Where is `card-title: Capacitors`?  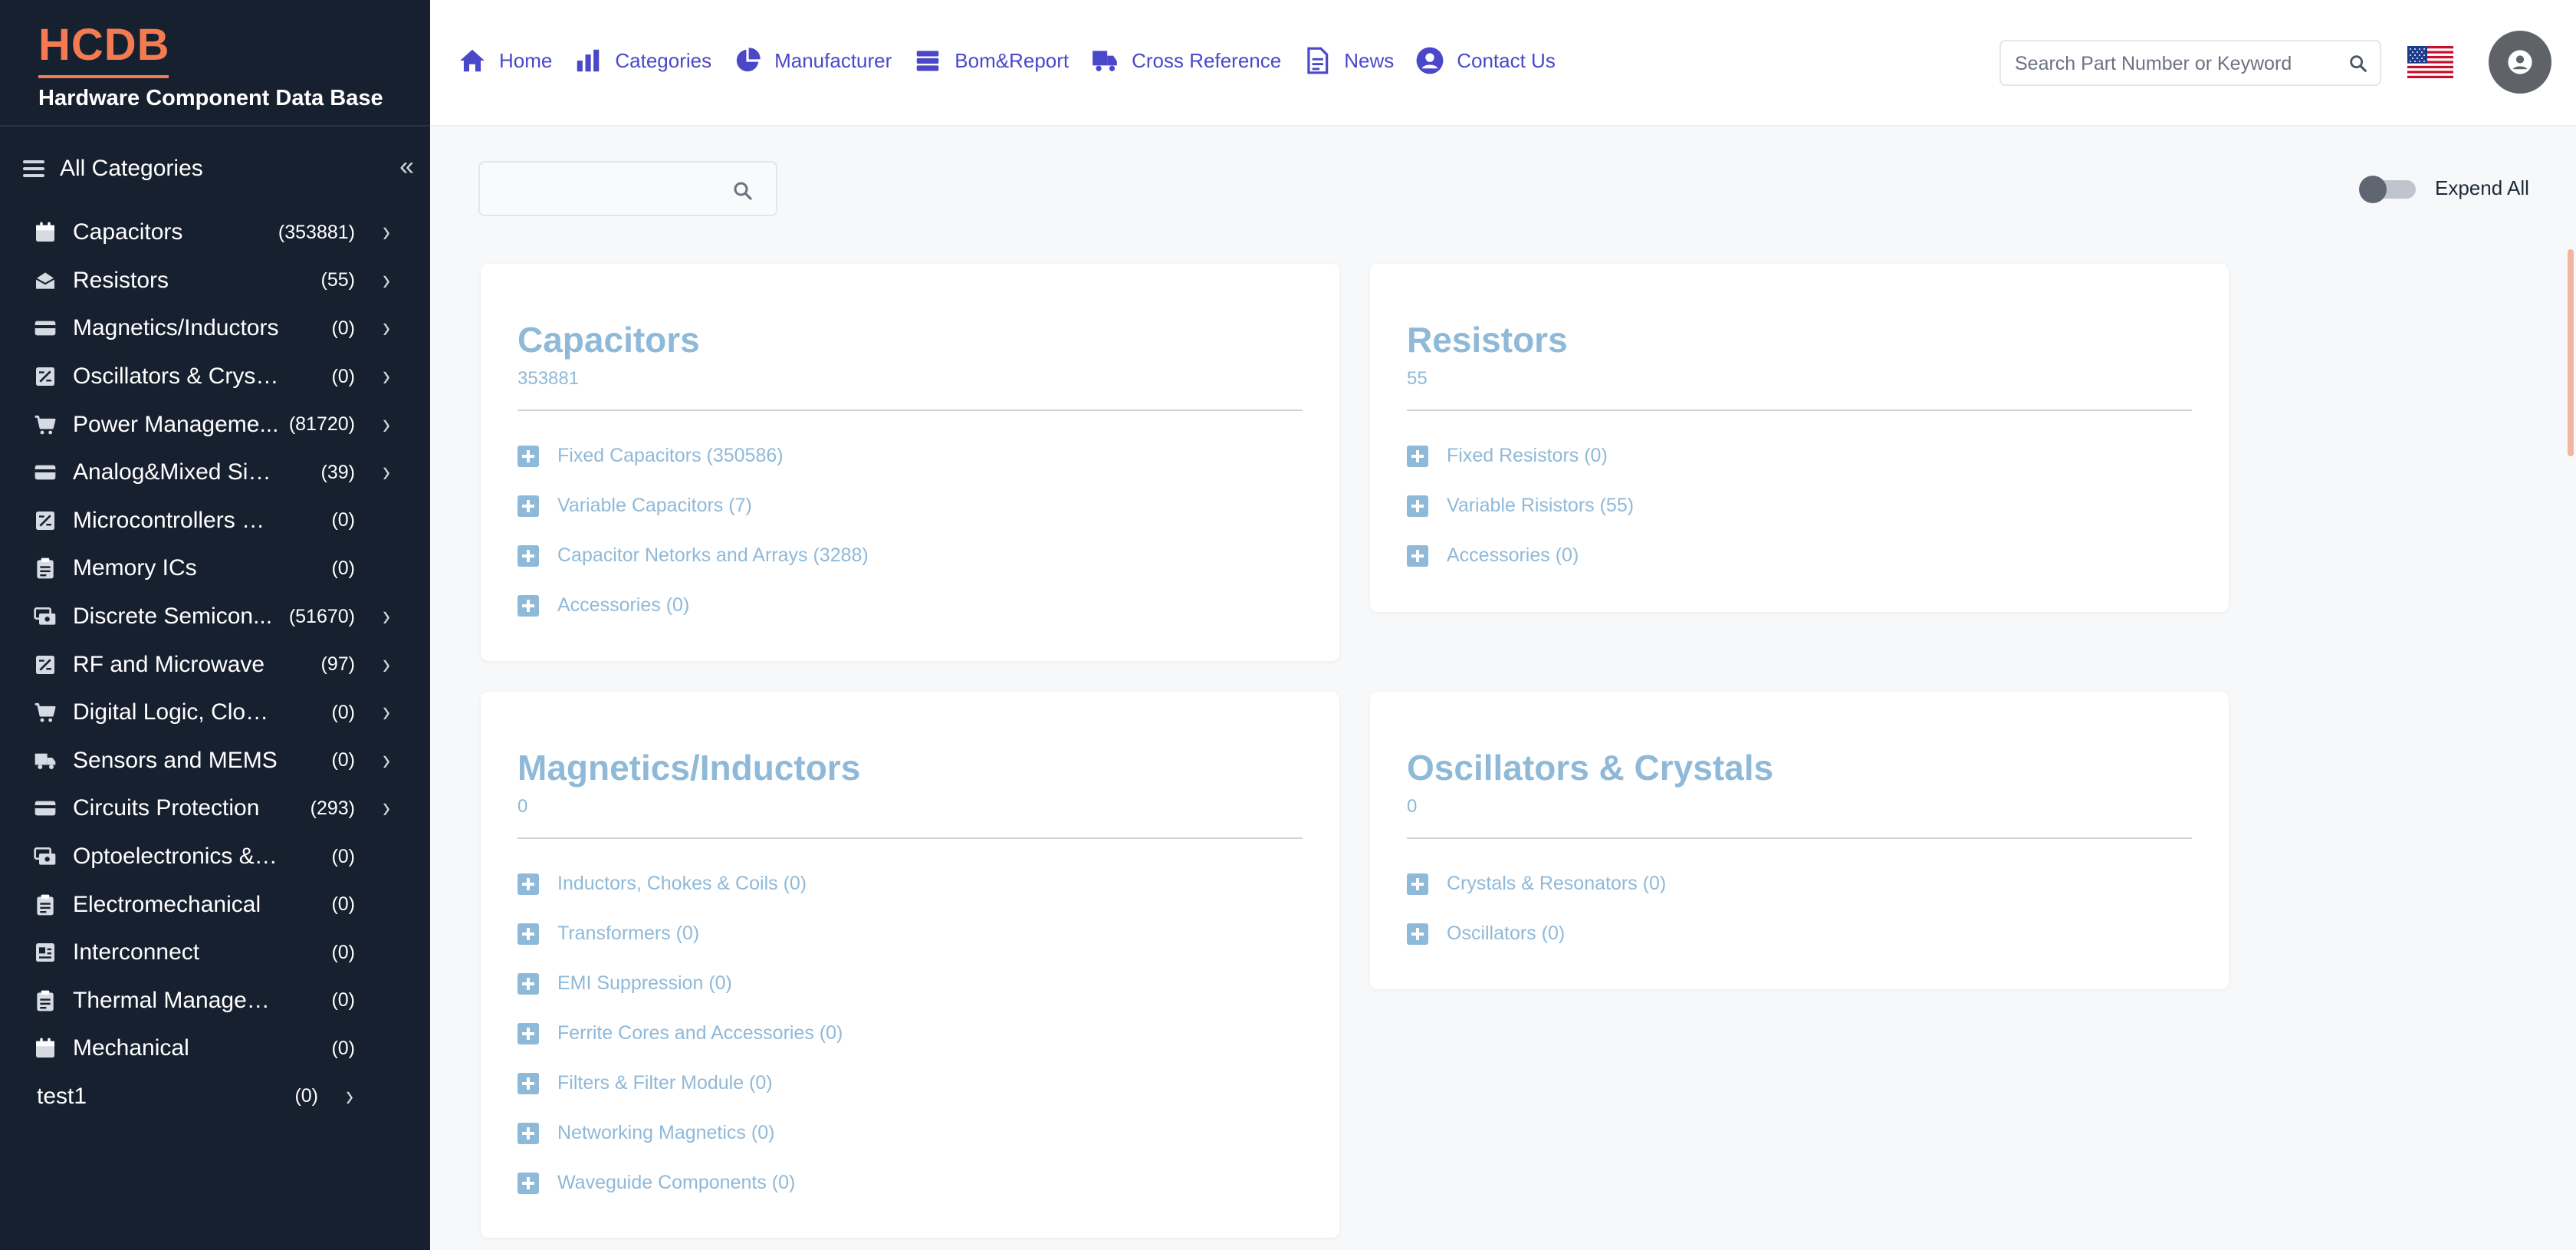 card-title: Capacitors is located at coordinates (609, 339).